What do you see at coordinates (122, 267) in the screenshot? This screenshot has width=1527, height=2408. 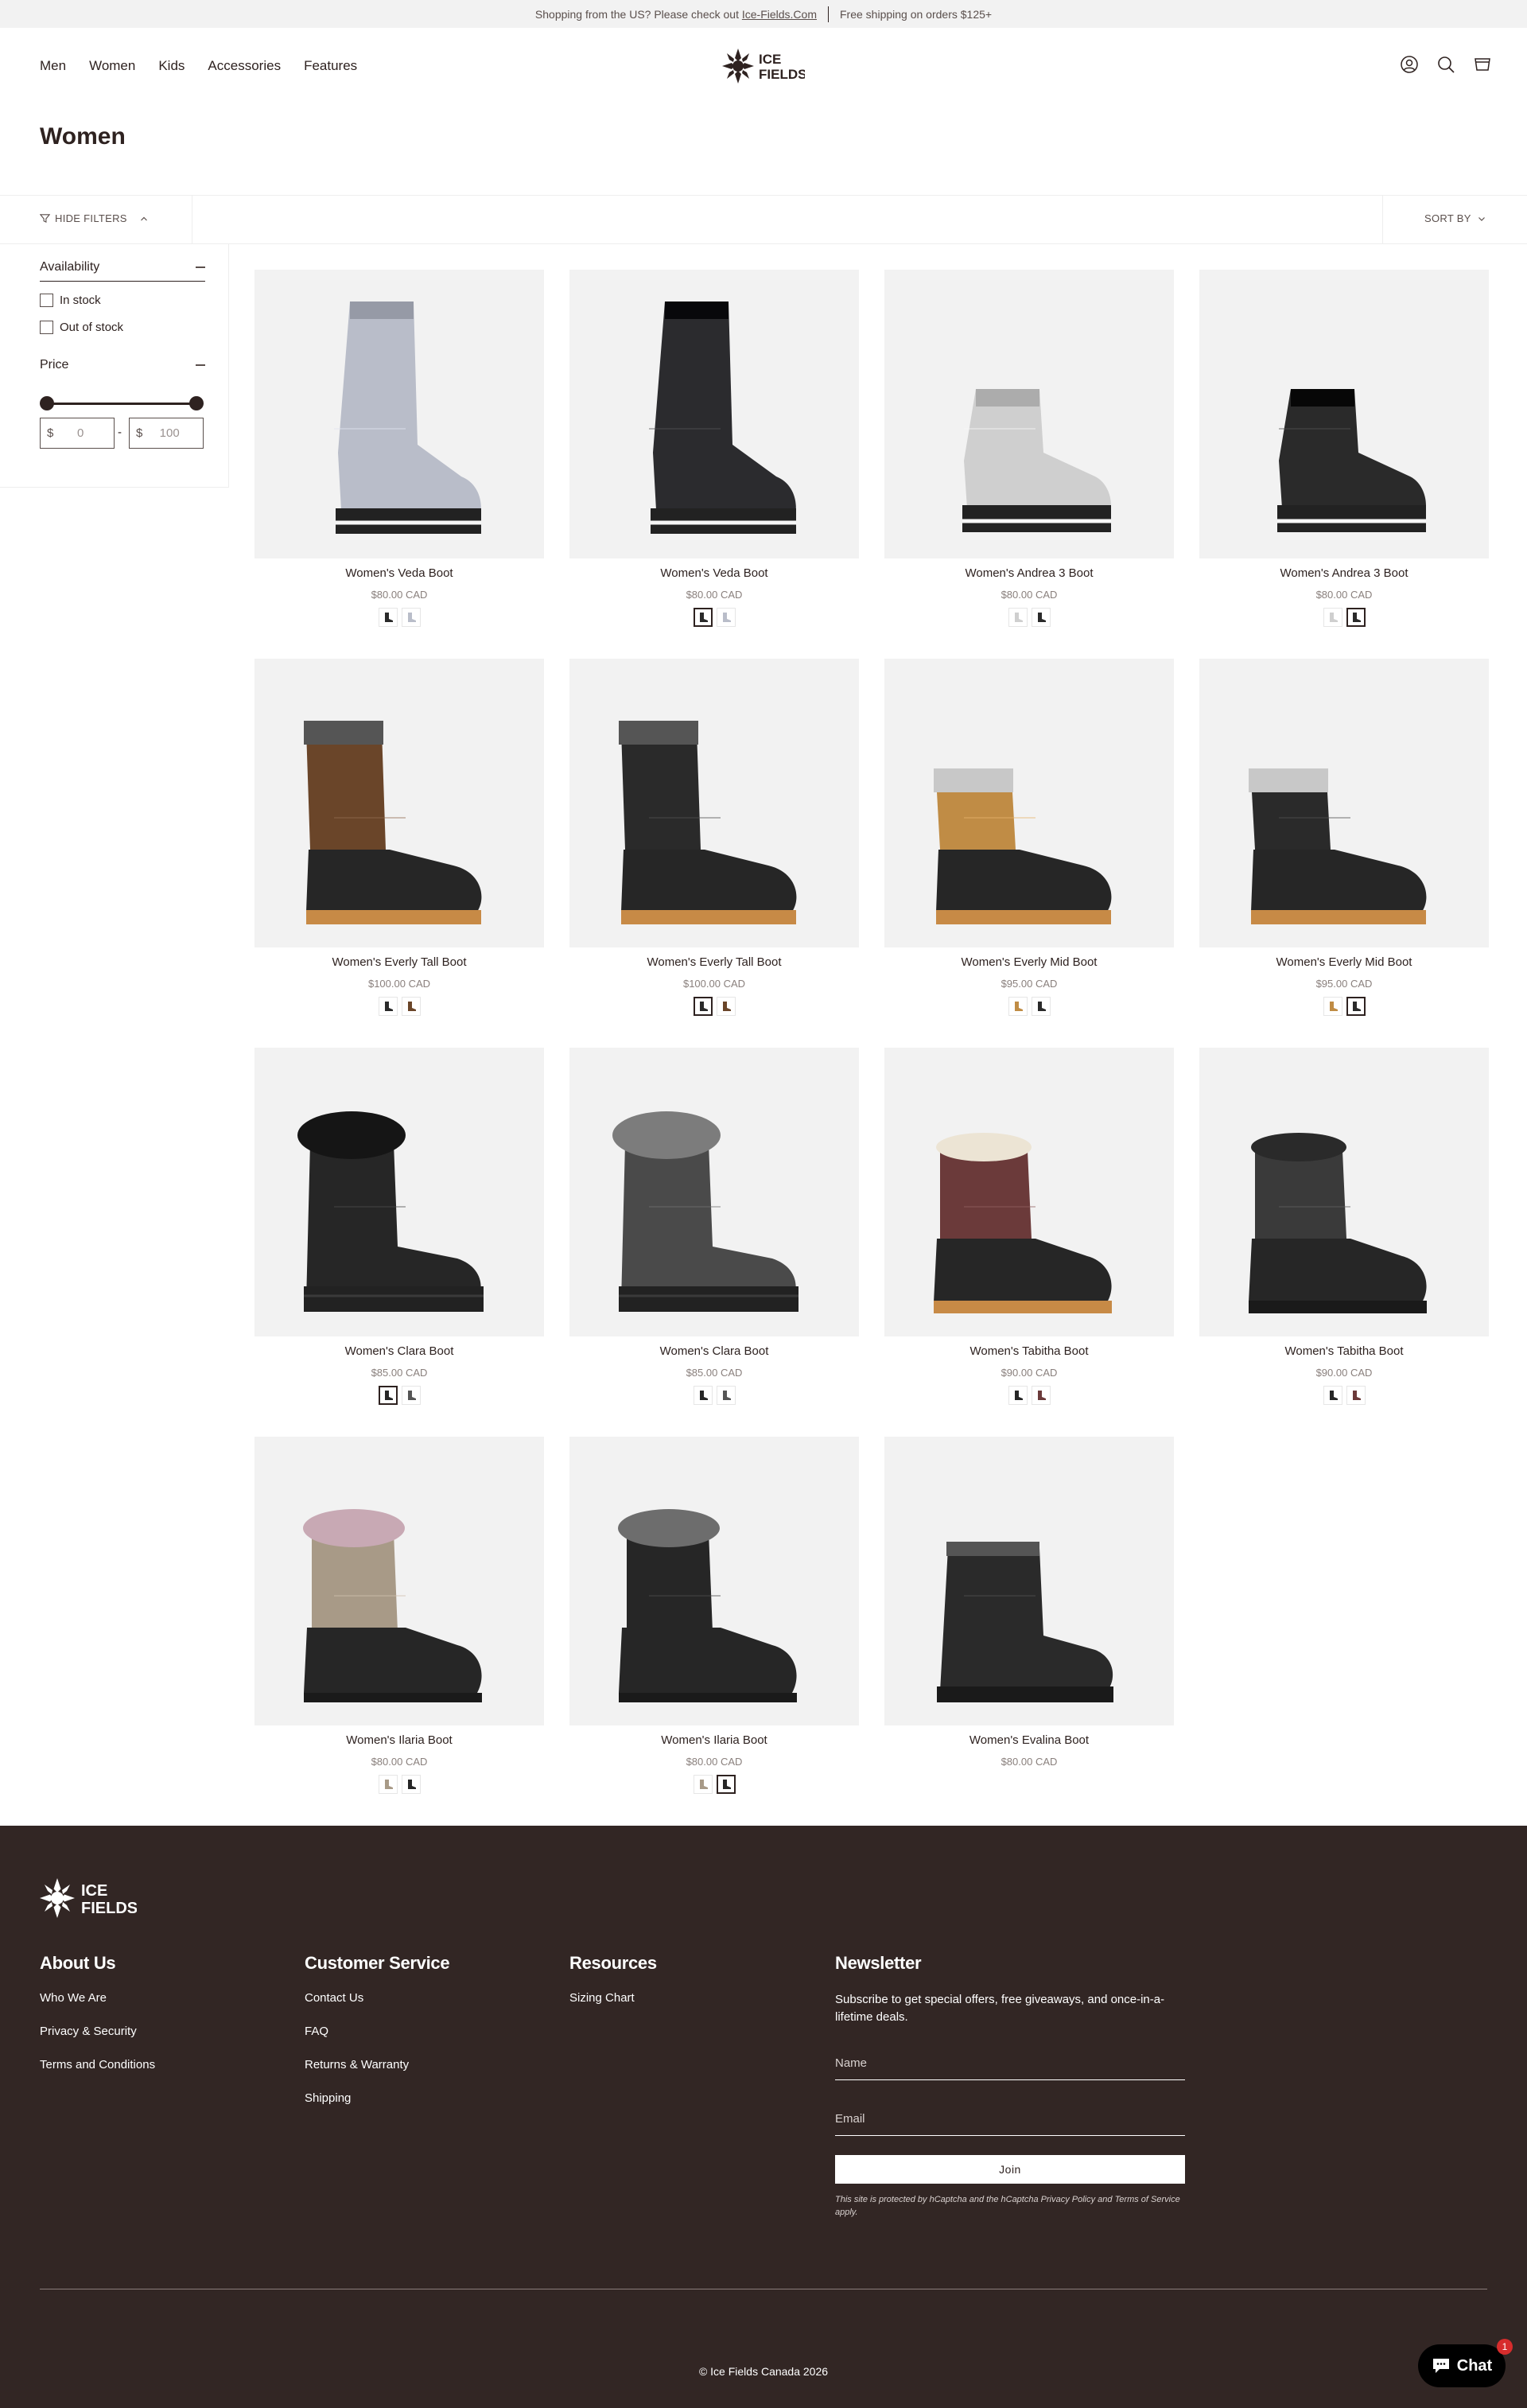 I see `availability-facet-toggle: Availability` at bounding box center [122, 267].